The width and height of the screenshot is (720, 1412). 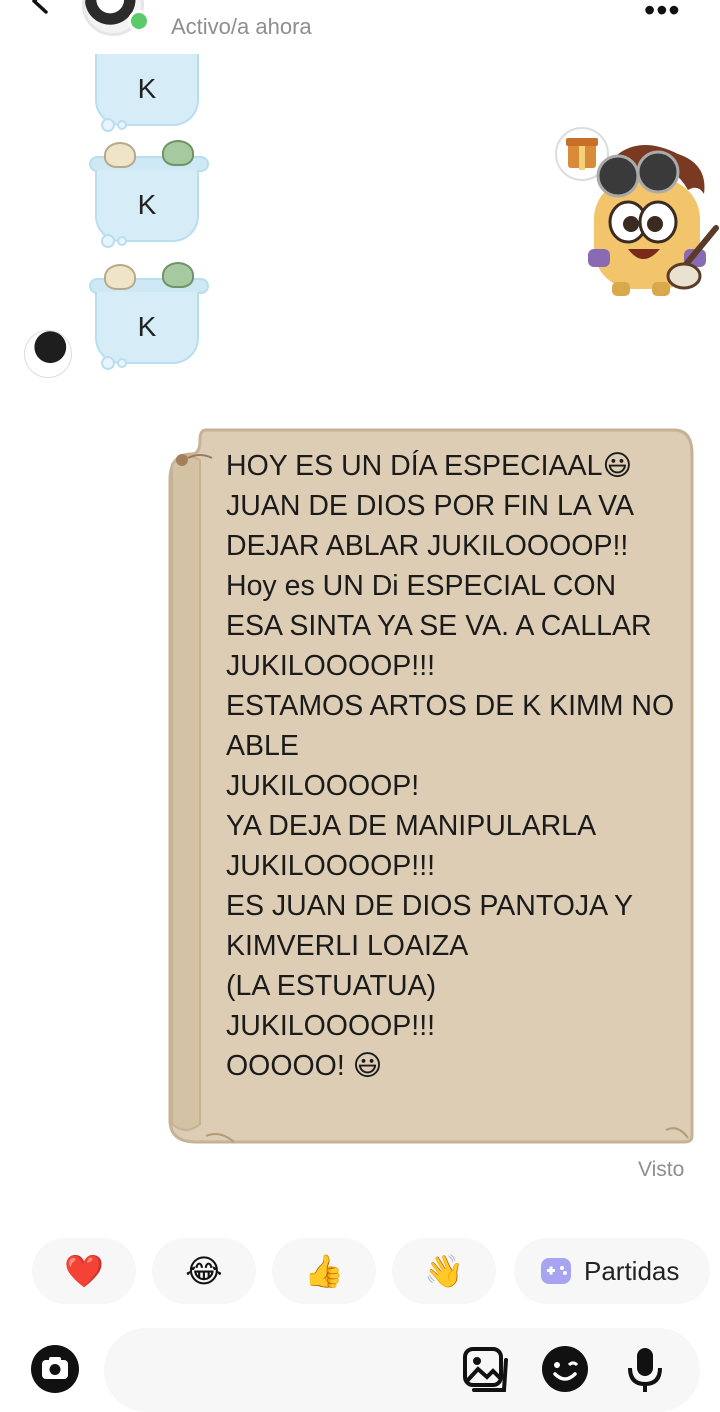 What do you see at coordinates (662, 14) in the screenshot?
I see `more-dots-icon: •••` at bounding box center [662, 14].